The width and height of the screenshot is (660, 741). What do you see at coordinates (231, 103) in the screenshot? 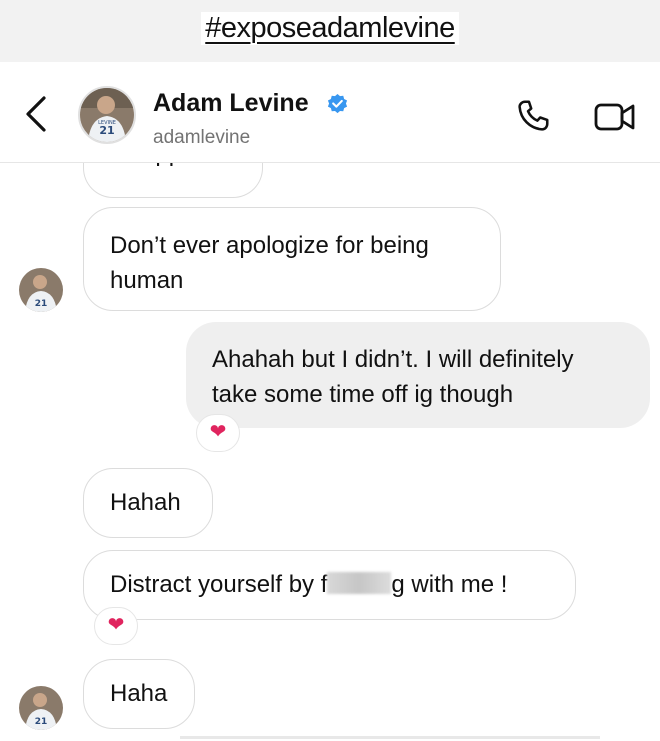
I see `contact-name: Adam Levine` at bounding box center [231, 103].